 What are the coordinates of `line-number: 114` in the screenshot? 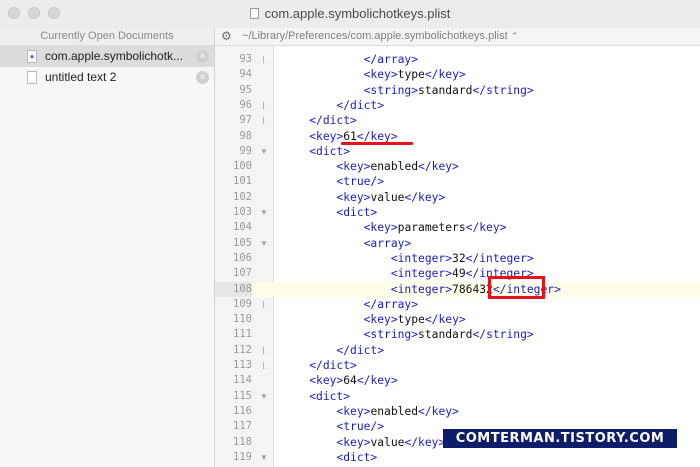 It's located at (242, 380).